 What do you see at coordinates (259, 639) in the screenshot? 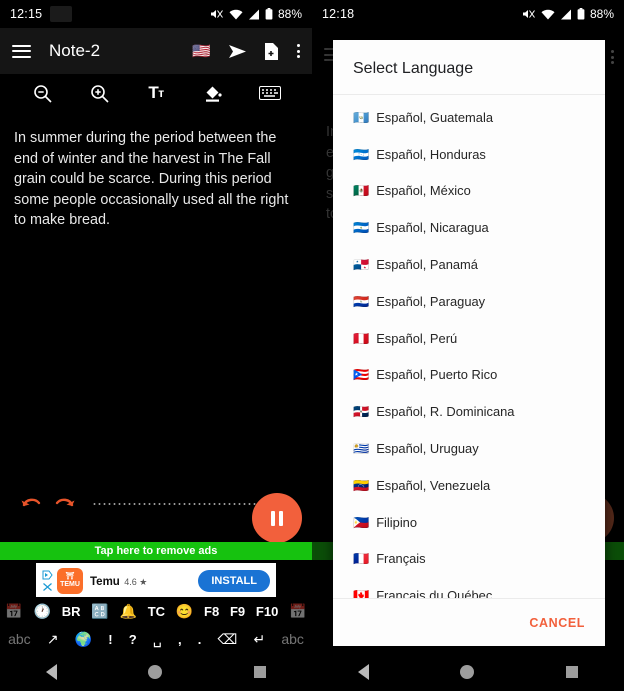
I see `key-enter: ↵` at bounding box center [259, 639].